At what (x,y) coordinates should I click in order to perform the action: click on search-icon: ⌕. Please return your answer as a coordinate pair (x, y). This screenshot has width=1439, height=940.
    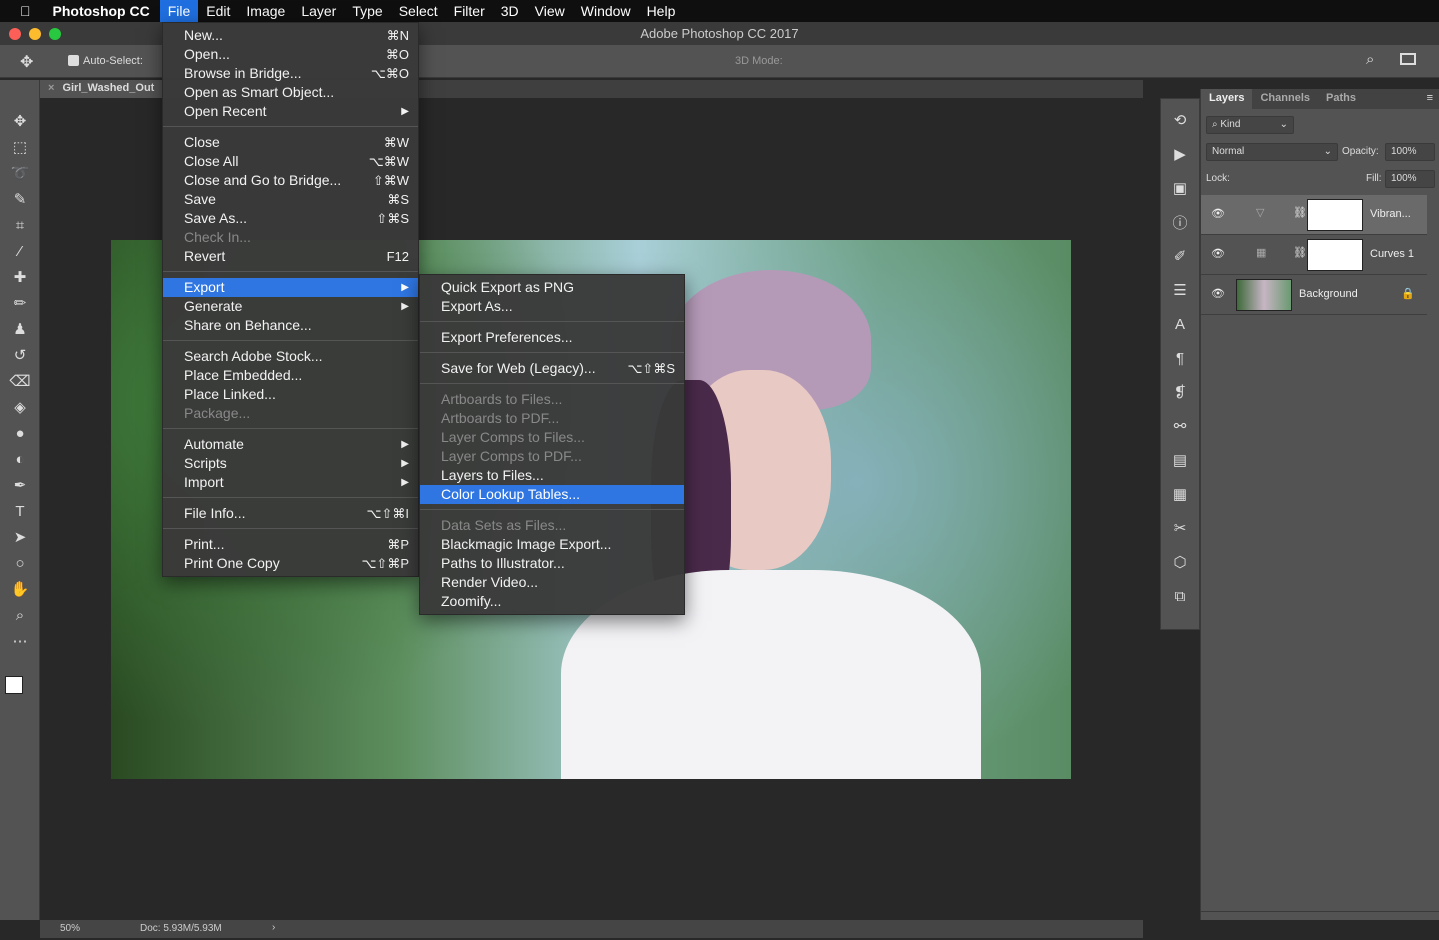
    Looking at the image, I should click on (1370, 59).